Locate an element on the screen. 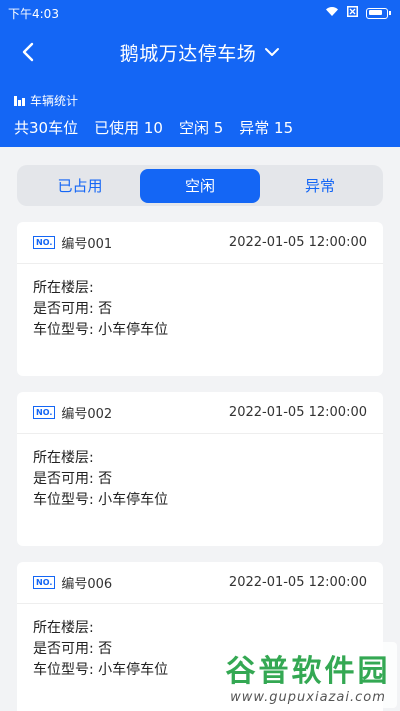  vehicle-stats: 车辆统计 共30车位 已使用 10 空闲 5 异常 15 is located at coordinates (200, 115).